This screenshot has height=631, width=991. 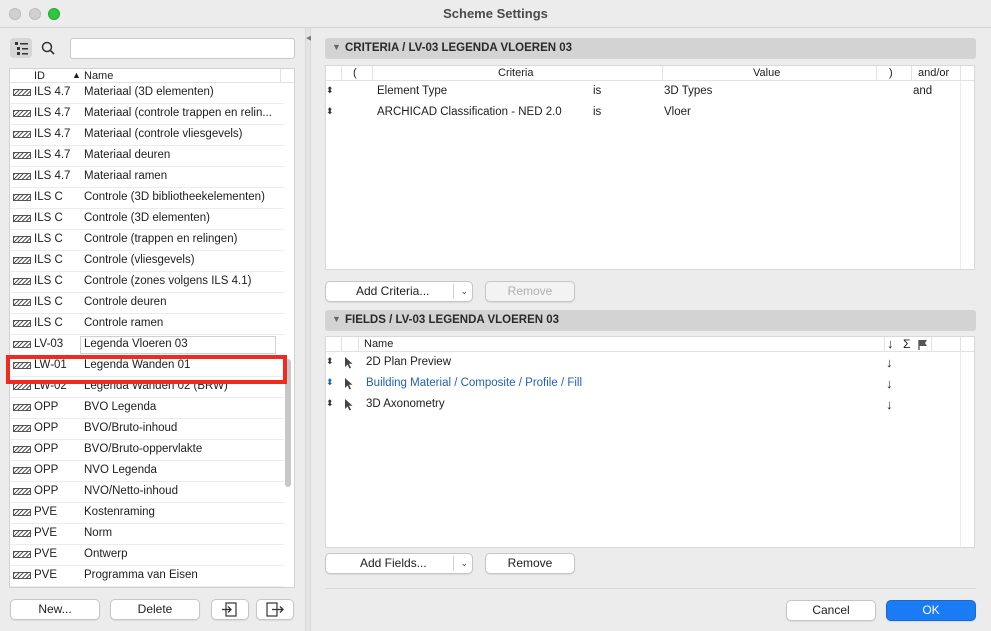 I want to click on scheme-name: Materiaal (3D elementen), so click(x=182, y=92).